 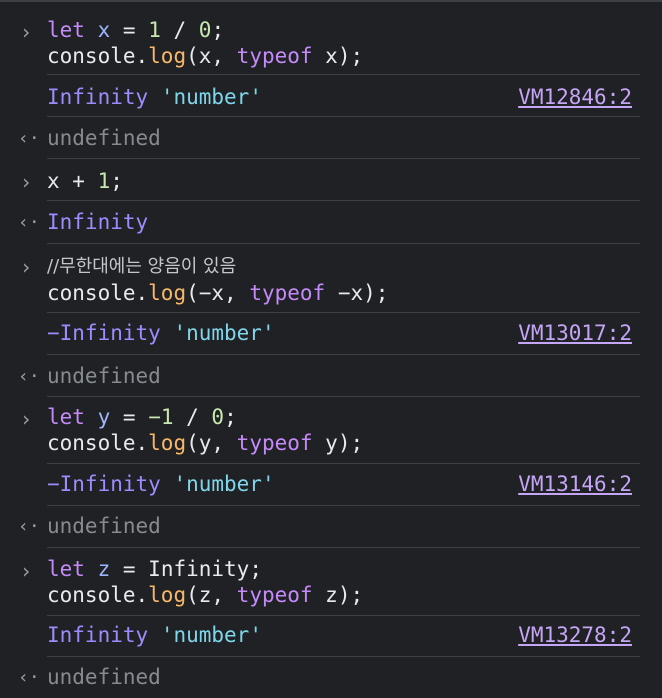 What do you see at coordinates (331, 224) in the screenshot?
I see `console-return-entry: ‹· Infinity` at bounding box center [331, 224].